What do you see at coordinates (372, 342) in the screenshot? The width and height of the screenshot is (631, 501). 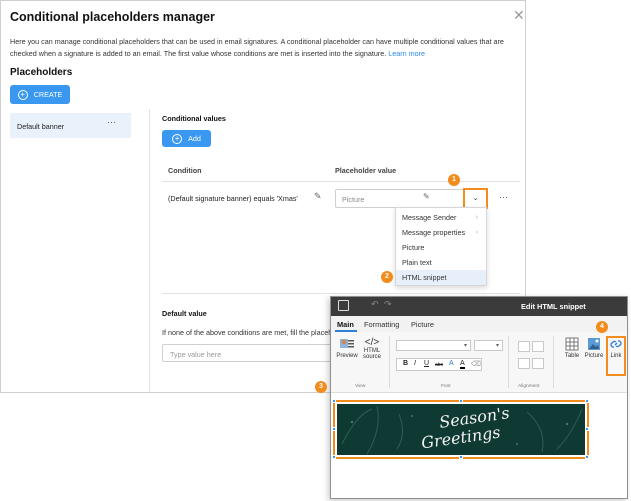 I see `code-icon: </>` at bounding box center [372, 342].